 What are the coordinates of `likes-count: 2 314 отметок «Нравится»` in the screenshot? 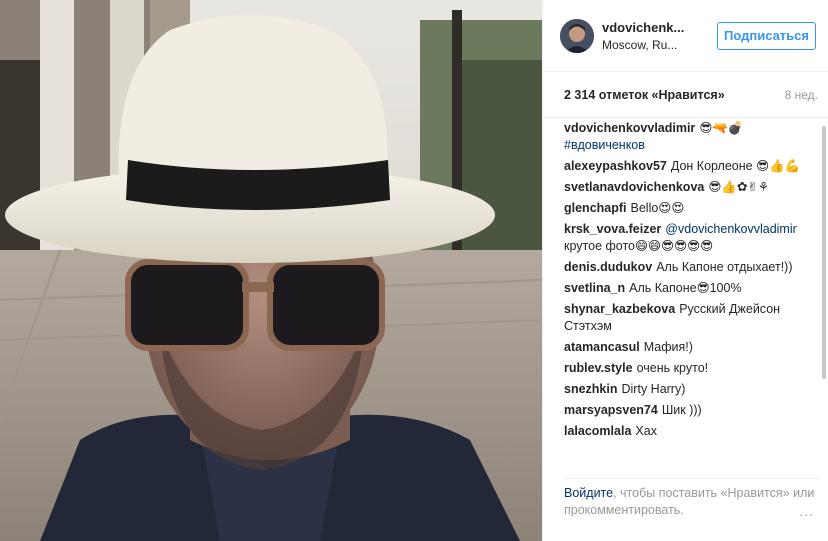 It's located at (644, 95).